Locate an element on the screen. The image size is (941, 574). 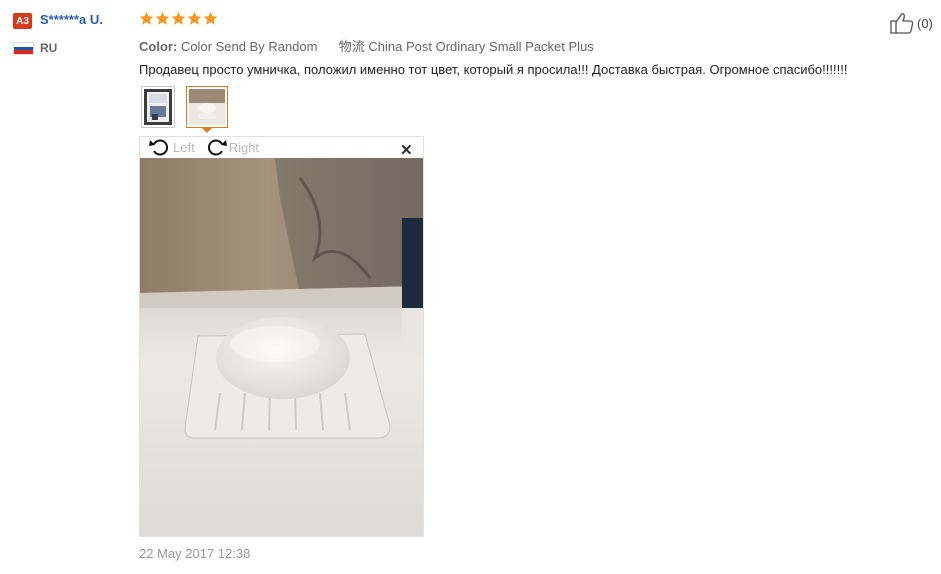
rotate-left-icon is located at coordinates (158, 147).